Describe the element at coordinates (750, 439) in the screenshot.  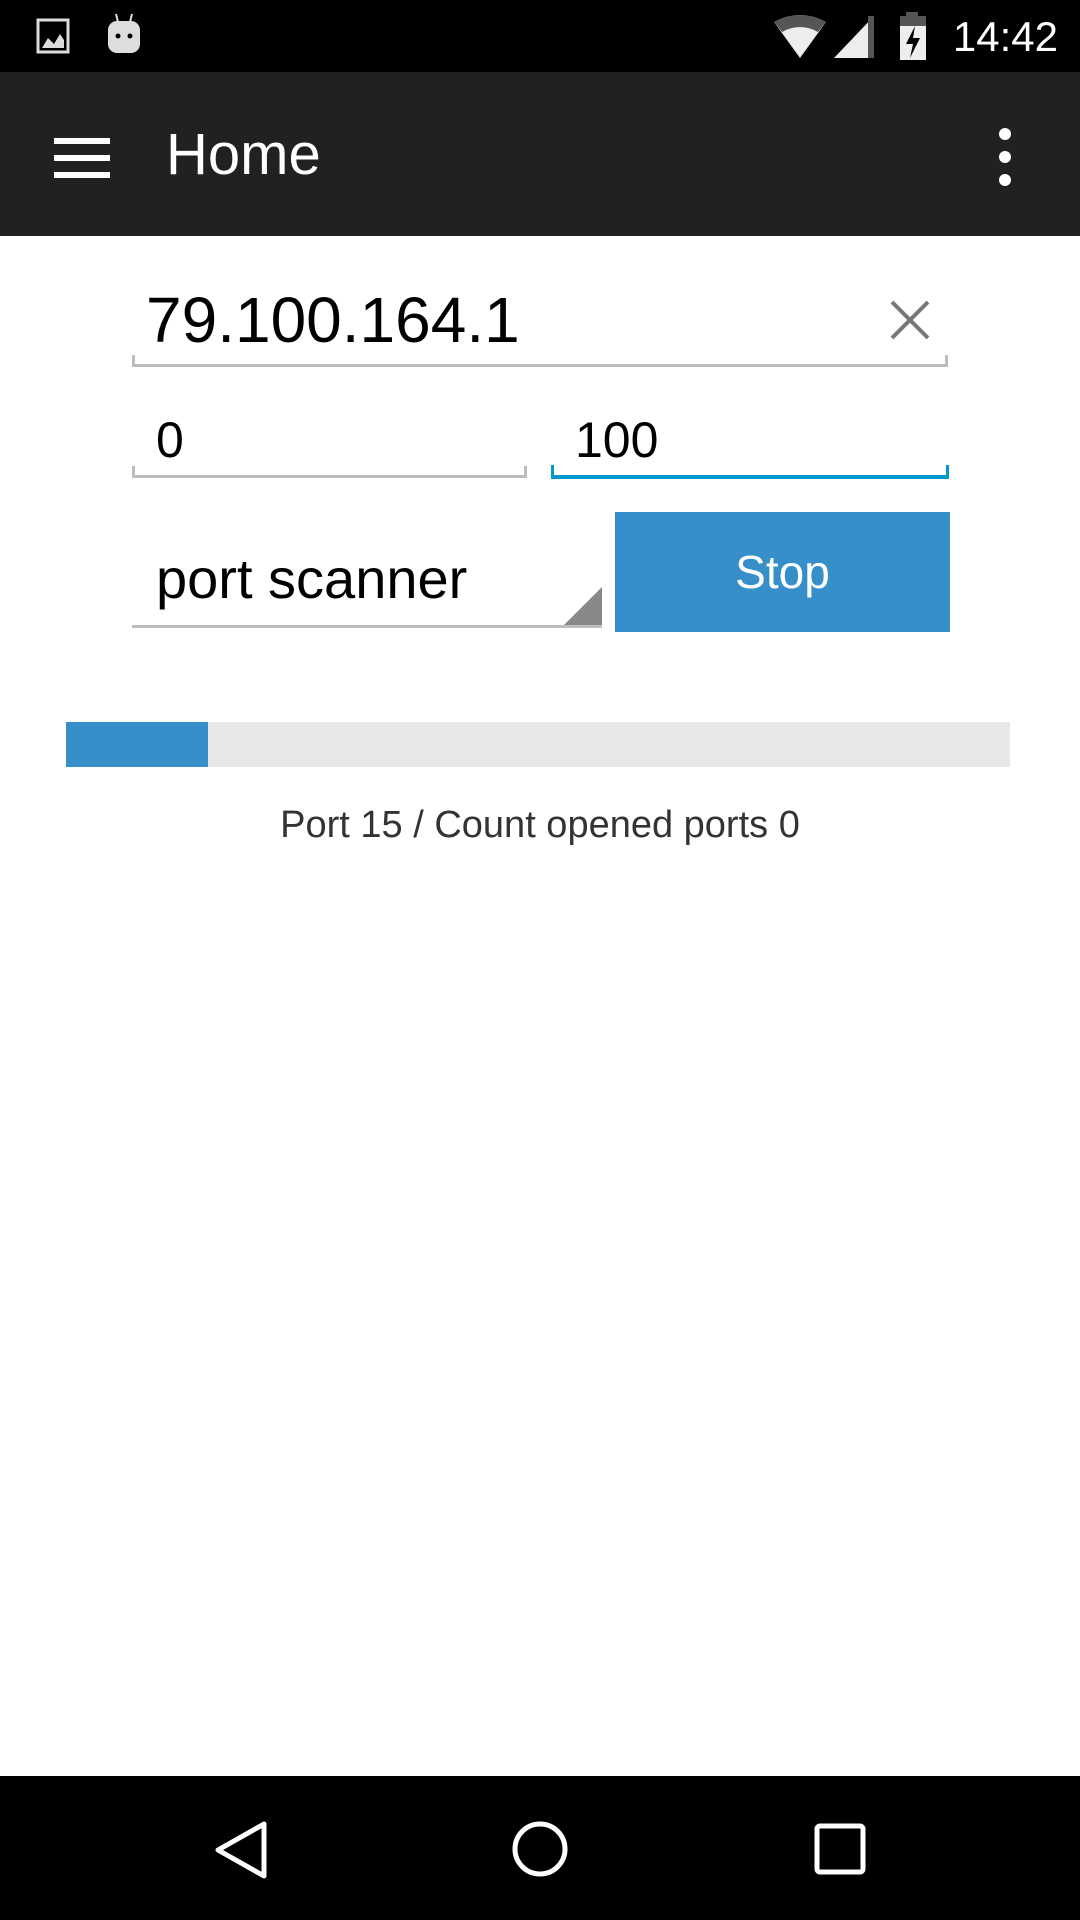
I see `port-to-input: 100` at that location.